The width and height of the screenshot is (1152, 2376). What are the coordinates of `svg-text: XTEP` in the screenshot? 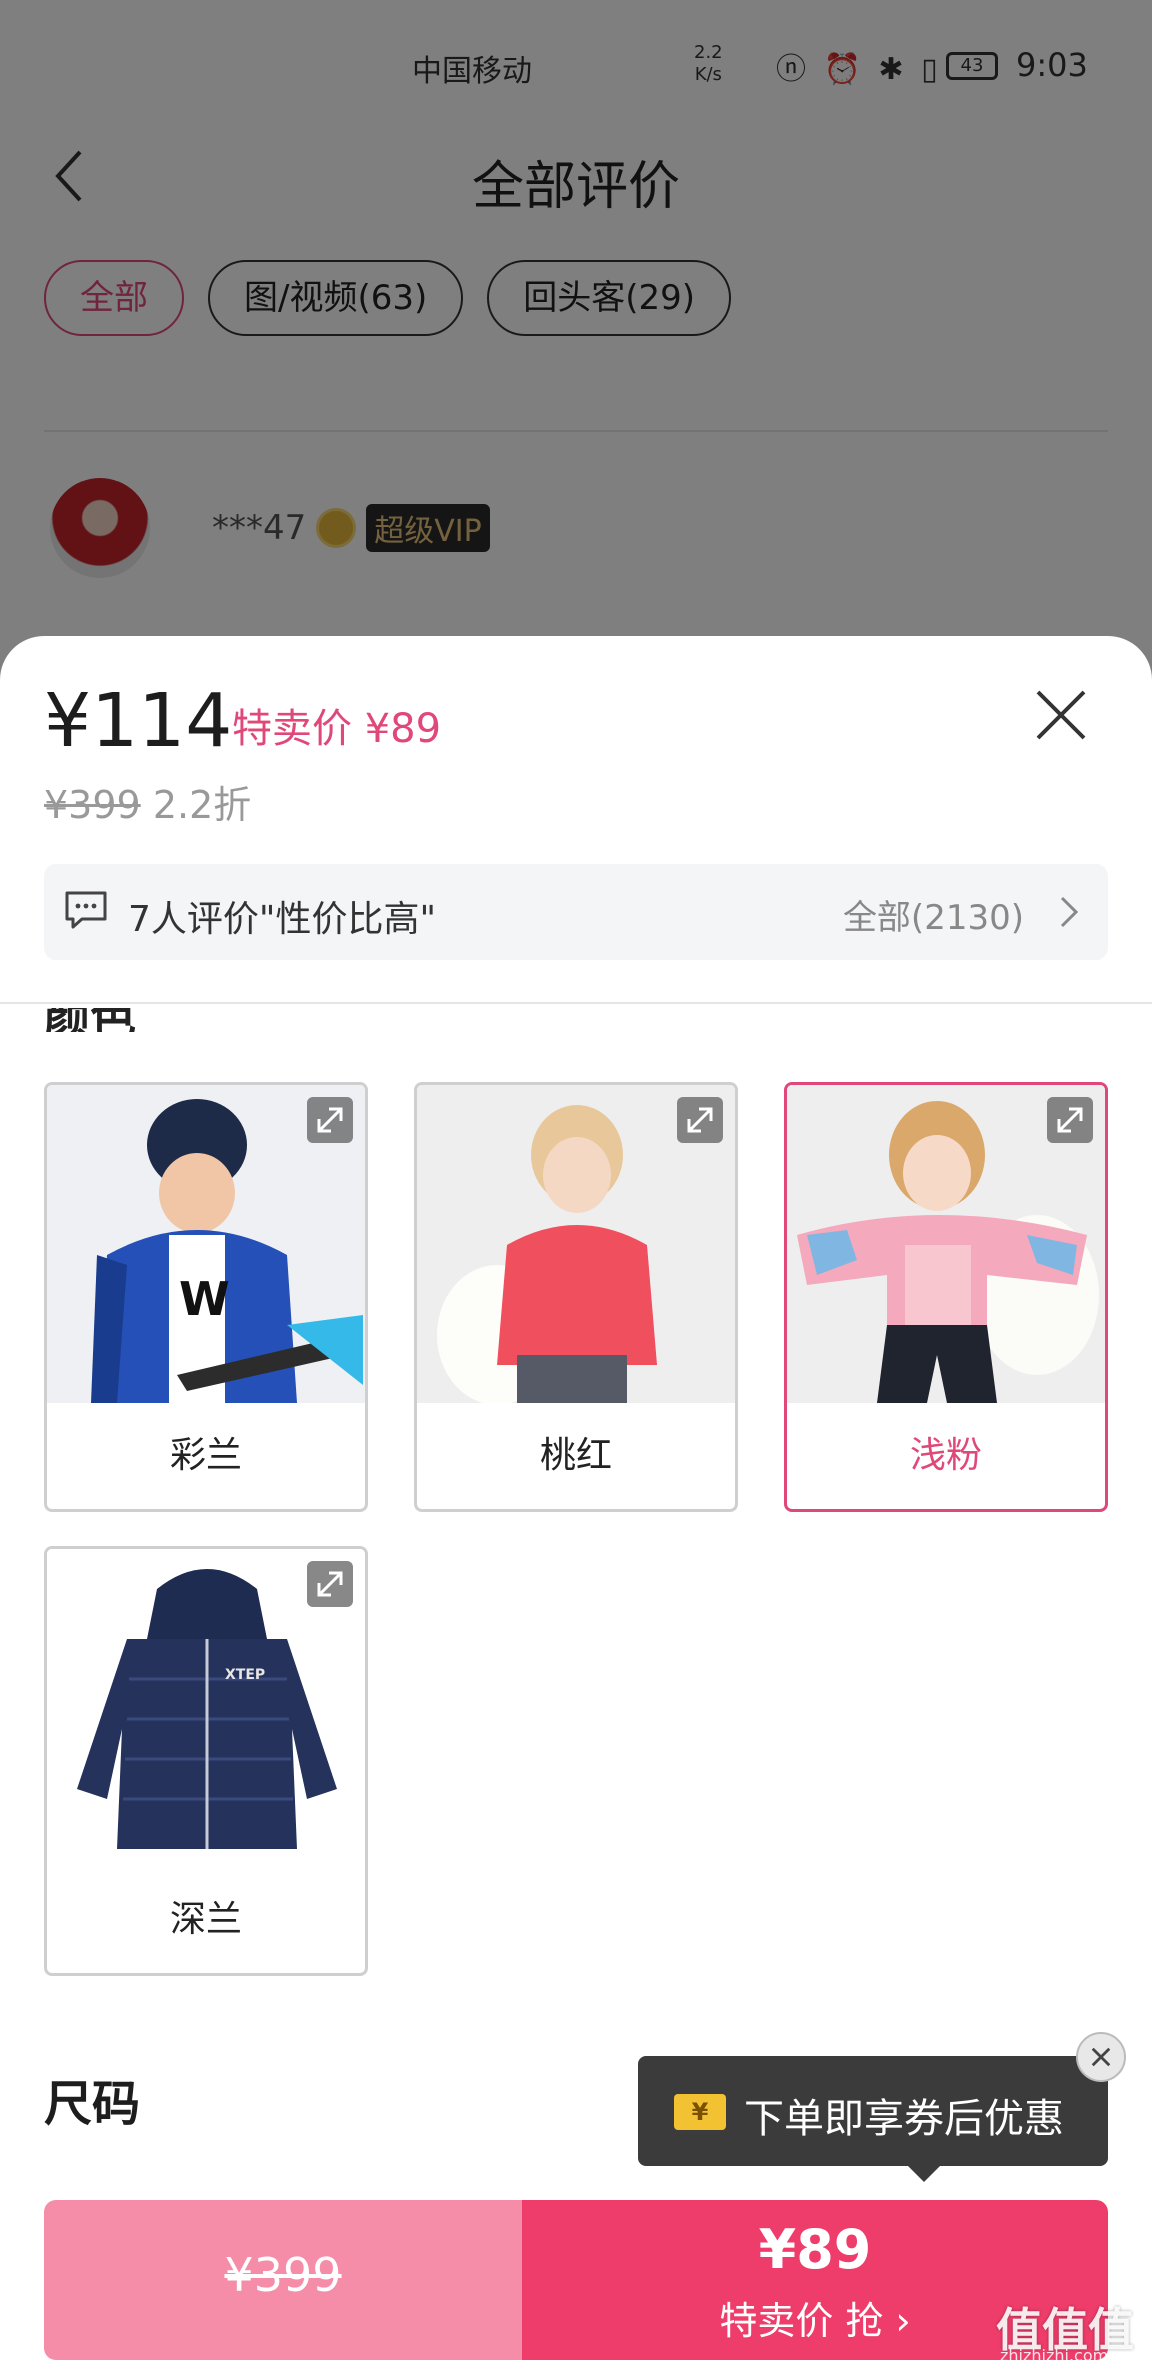 It's located at (245, 1675).